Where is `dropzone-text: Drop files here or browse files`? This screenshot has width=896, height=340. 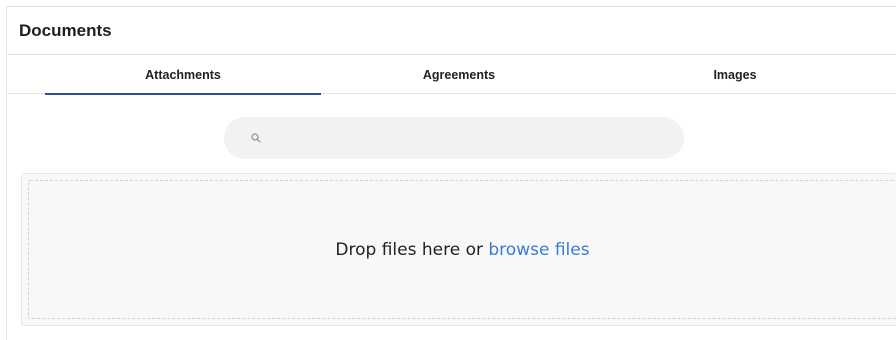
dropzone-text: Drop files here or browse files is located at coordinates (462, 250).